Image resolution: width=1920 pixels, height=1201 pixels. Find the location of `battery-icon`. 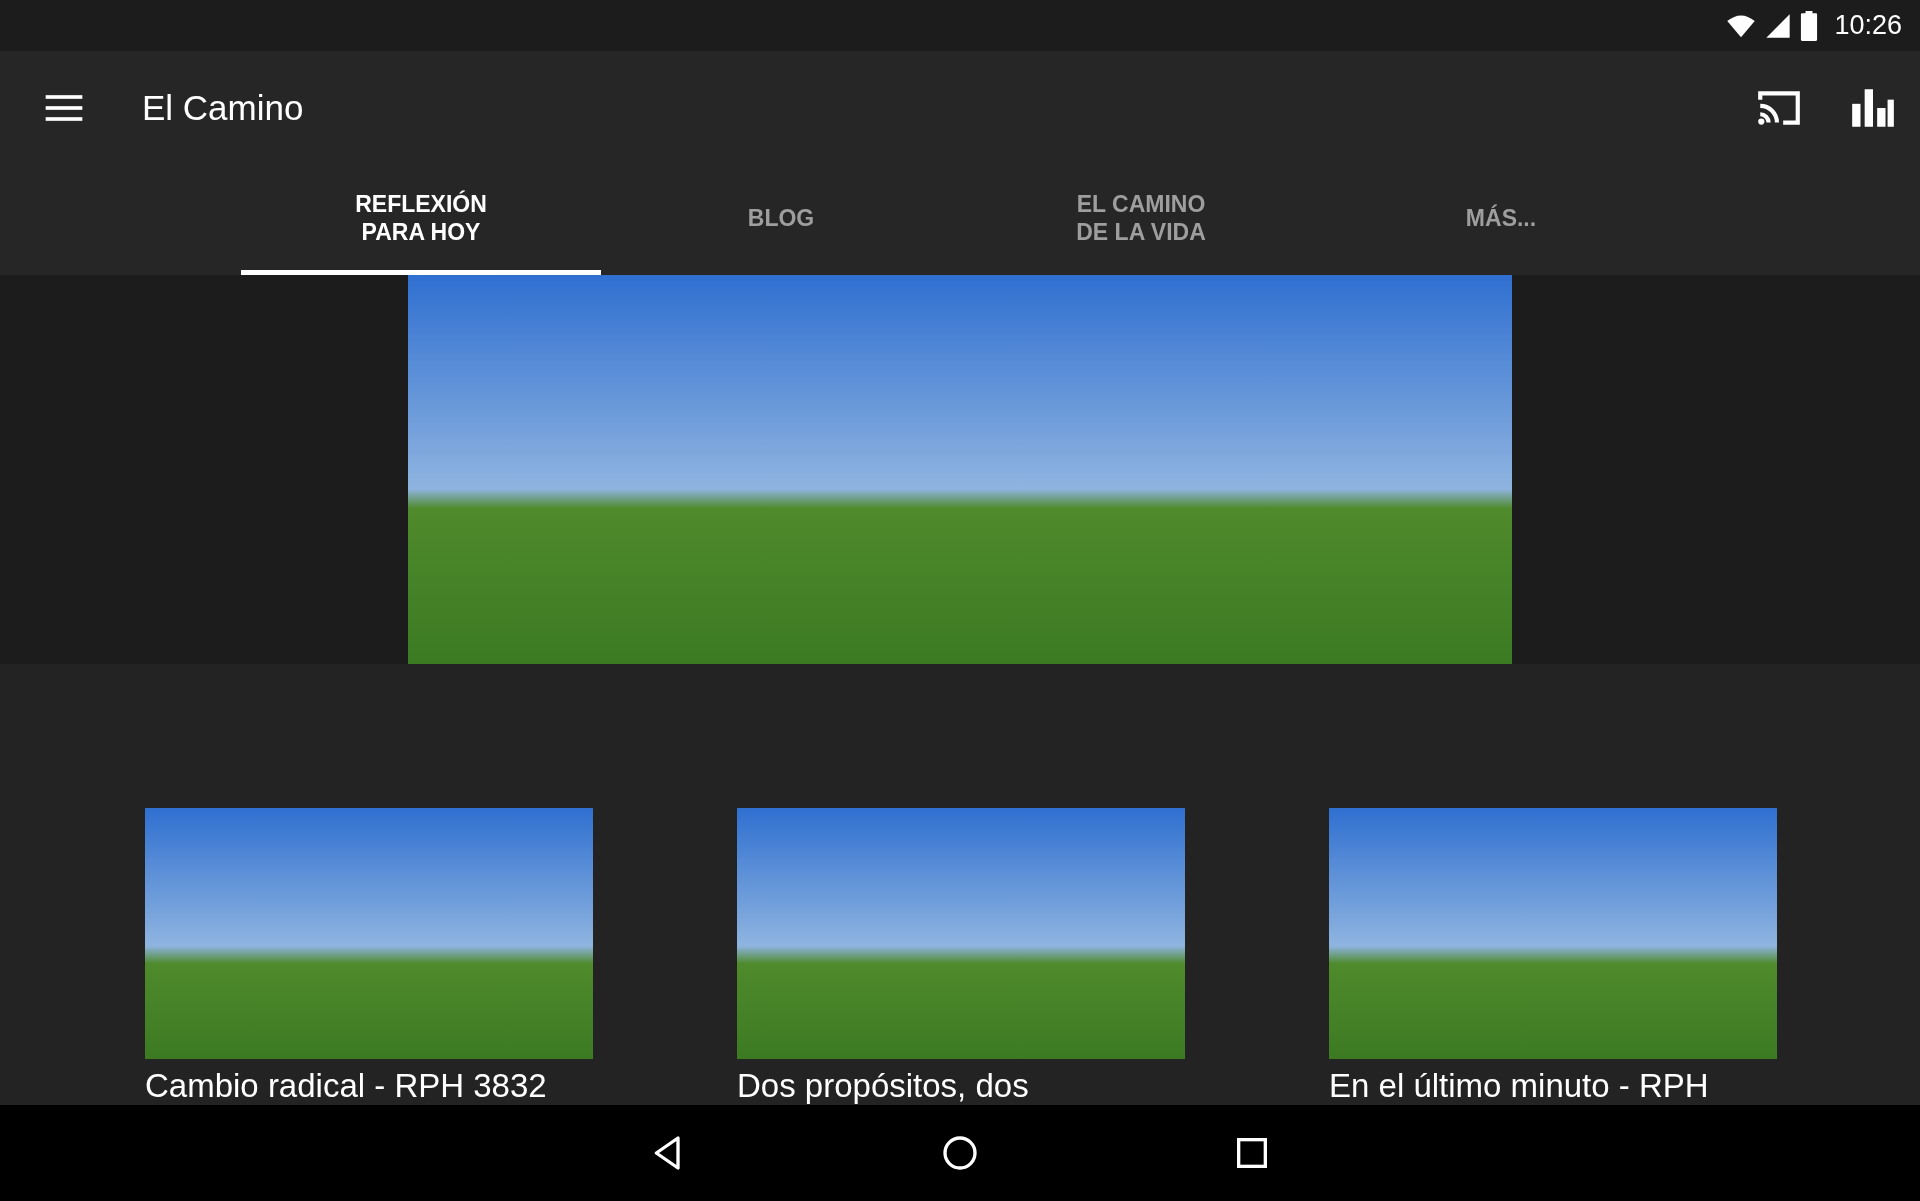

battery-icon is located at coordinates (1809, 25).